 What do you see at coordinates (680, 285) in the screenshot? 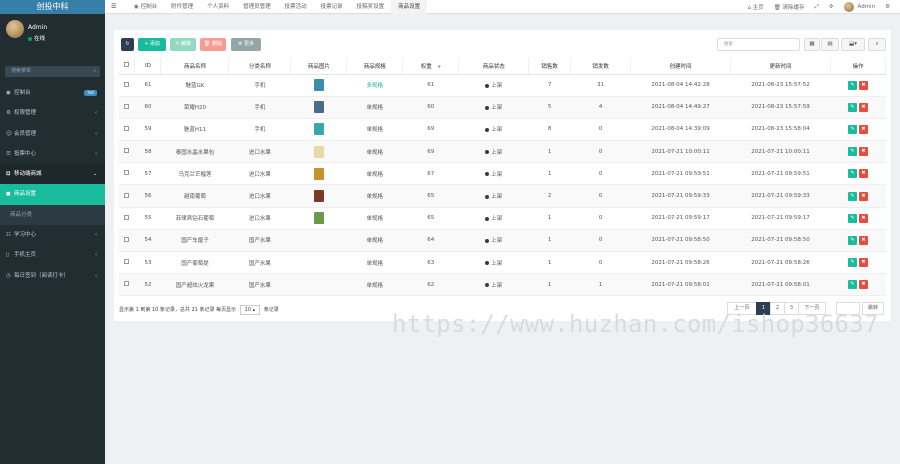
I see `cell-created: 2021-07-21 09:58:01` at bounding box center [680, 285].